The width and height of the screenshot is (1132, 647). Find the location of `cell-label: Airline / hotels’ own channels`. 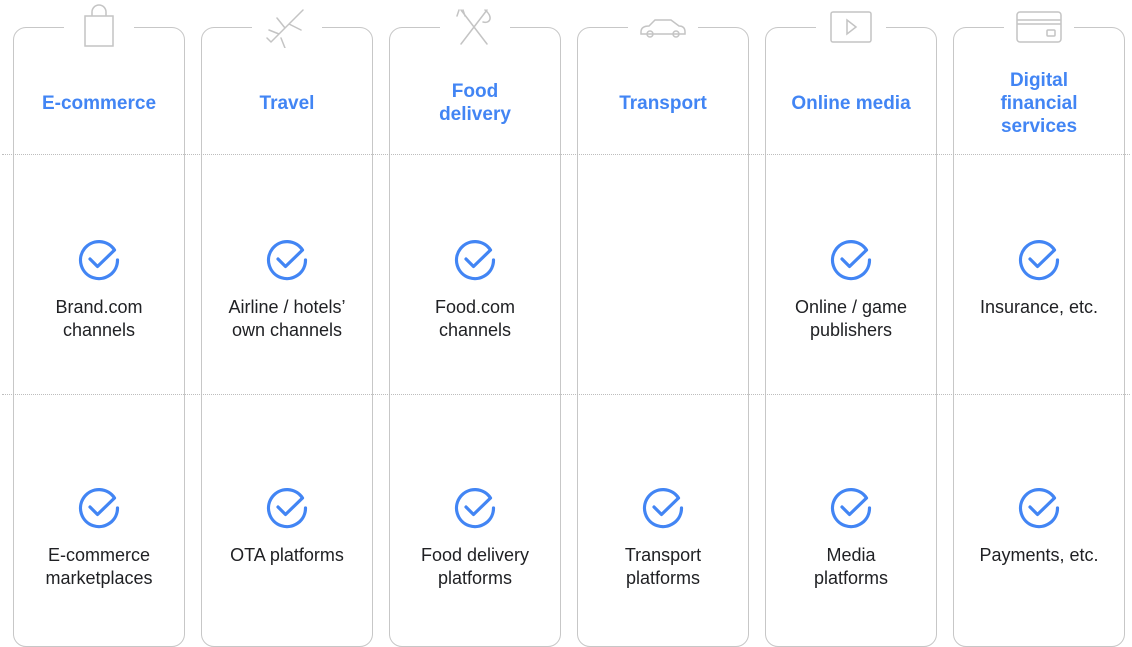

cell-label: Airline / hotels’ own channels is located at coordinates (287, 318).